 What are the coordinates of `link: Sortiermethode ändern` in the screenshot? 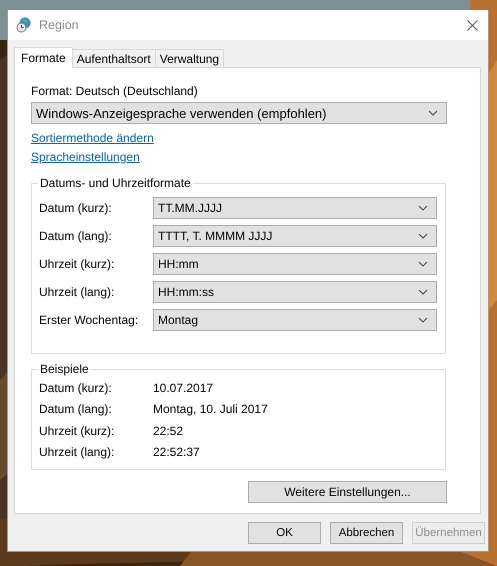 It's located at (92, 138).